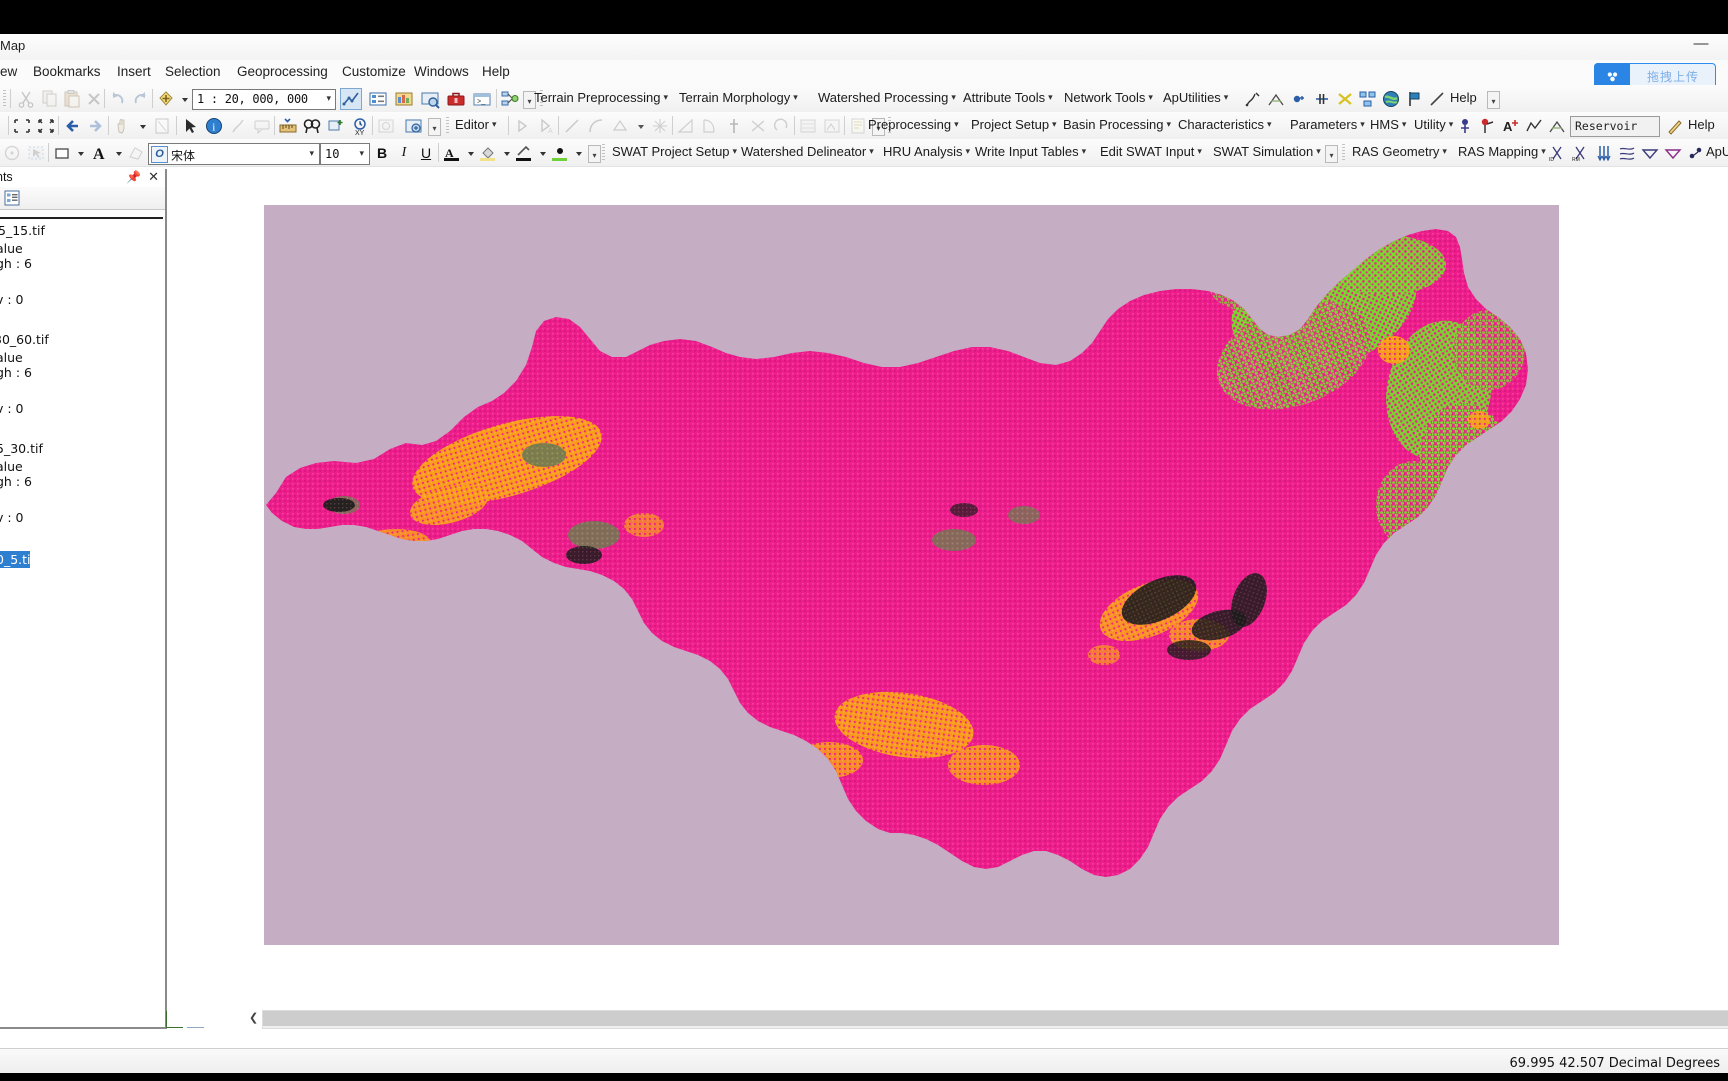  What do you see at coordinates (1488, 126) in the screenshot?
I see `hms-point-icon` at bounding box center [1488, 126].